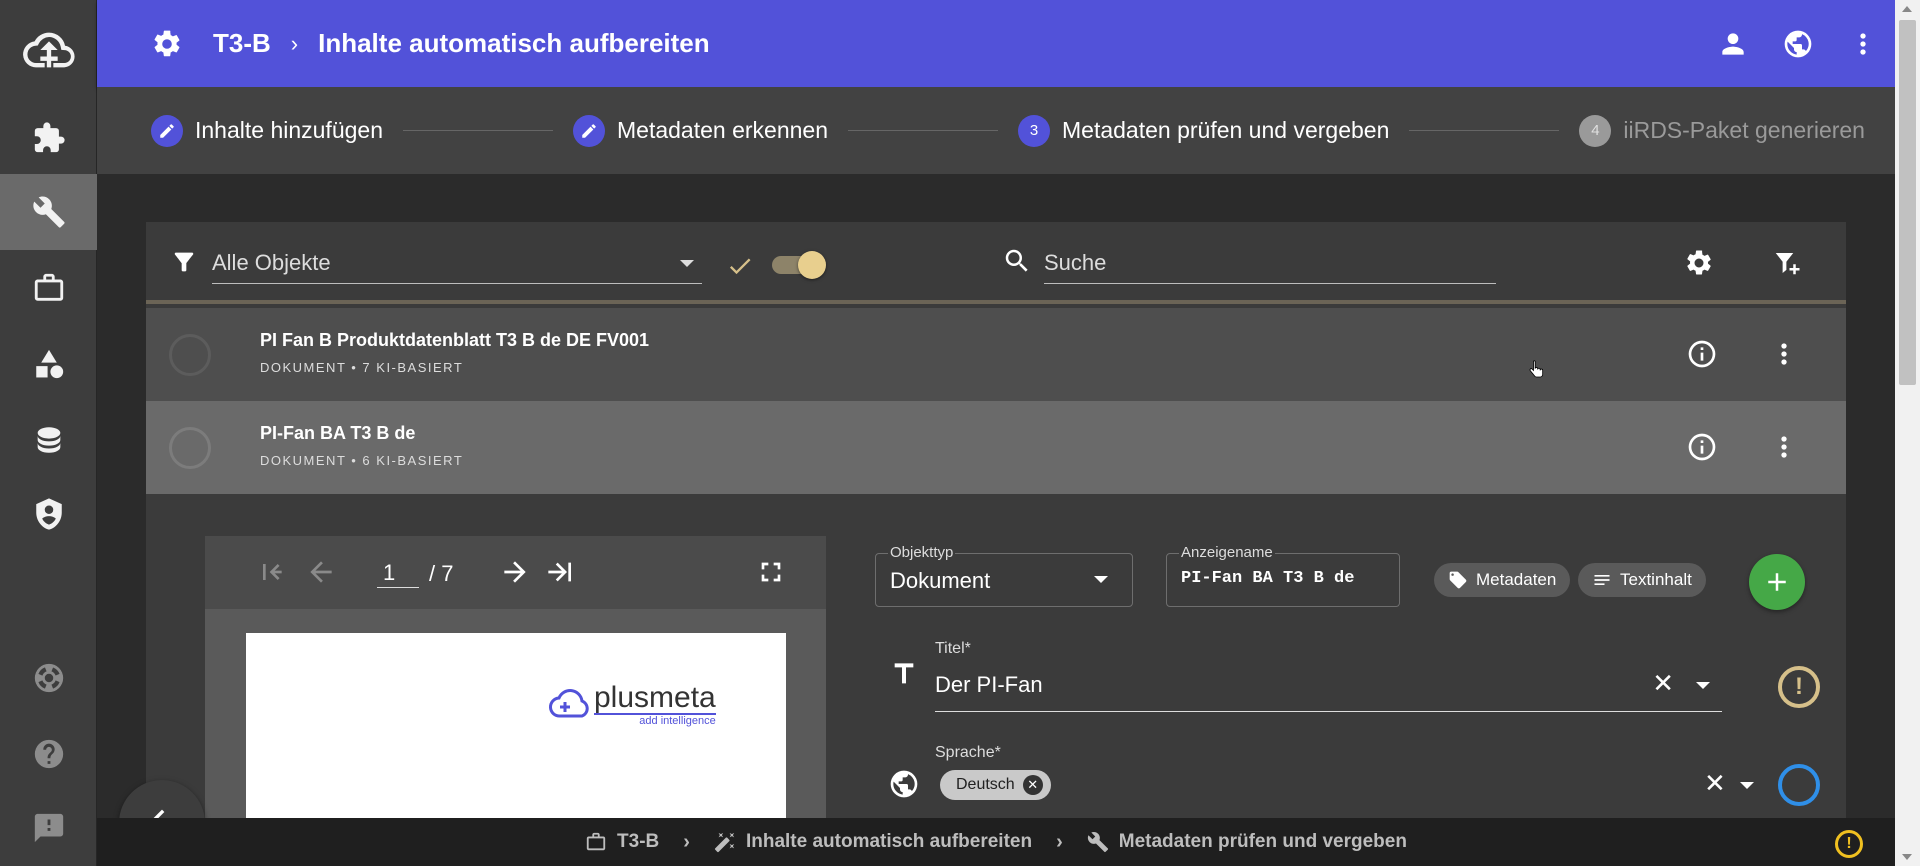  Describe the element at coordinates (321, 574) in the screenshot. I see `prev-page-icon` at that location.